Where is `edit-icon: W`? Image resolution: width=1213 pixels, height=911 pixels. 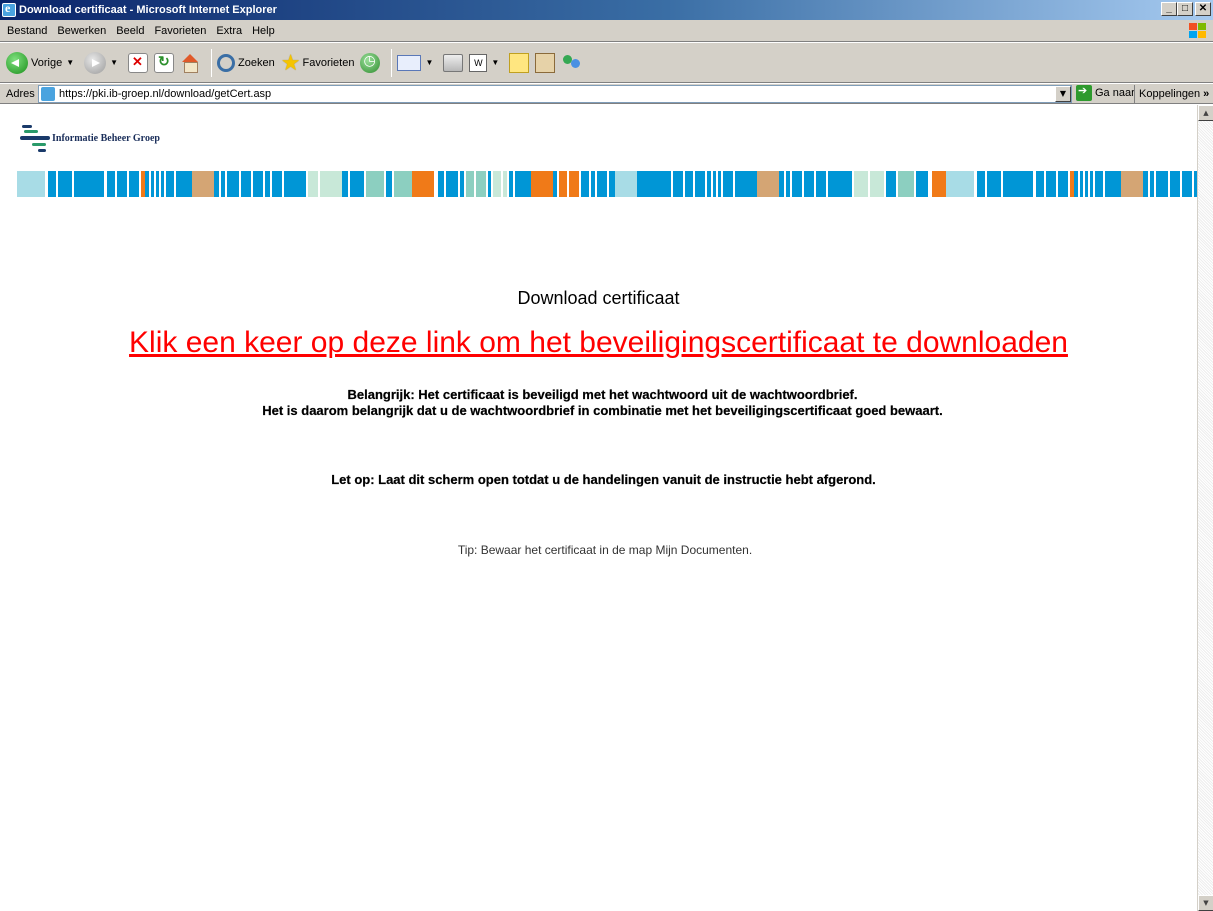 edit-icon: W is located at coordinates (478, 62).